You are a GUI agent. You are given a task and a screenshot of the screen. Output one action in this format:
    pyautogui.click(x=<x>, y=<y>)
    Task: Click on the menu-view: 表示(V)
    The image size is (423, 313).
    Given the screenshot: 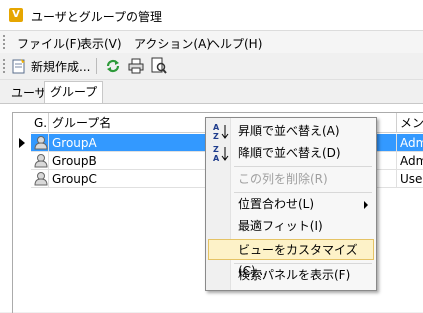 What is the action you would take?
    pyautogui.click(x=101, y=43)
    